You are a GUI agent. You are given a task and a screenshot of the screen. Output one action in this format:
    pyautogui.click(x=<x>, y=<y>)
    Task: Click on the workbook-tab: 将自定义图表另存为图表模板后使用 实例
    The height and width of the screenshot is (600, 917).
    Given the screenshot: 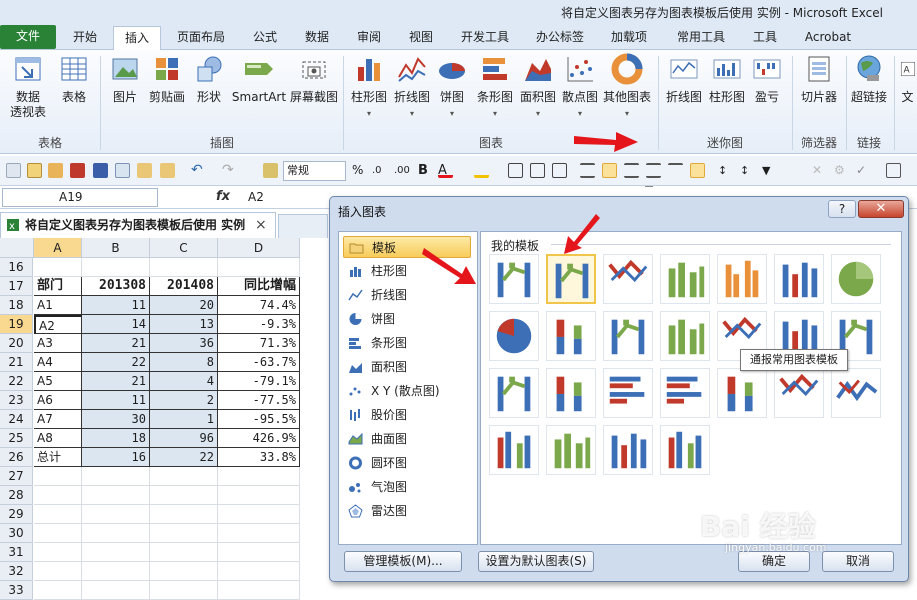 What is the action you would take?
    pyautogui.click(x=138, y=225)
    